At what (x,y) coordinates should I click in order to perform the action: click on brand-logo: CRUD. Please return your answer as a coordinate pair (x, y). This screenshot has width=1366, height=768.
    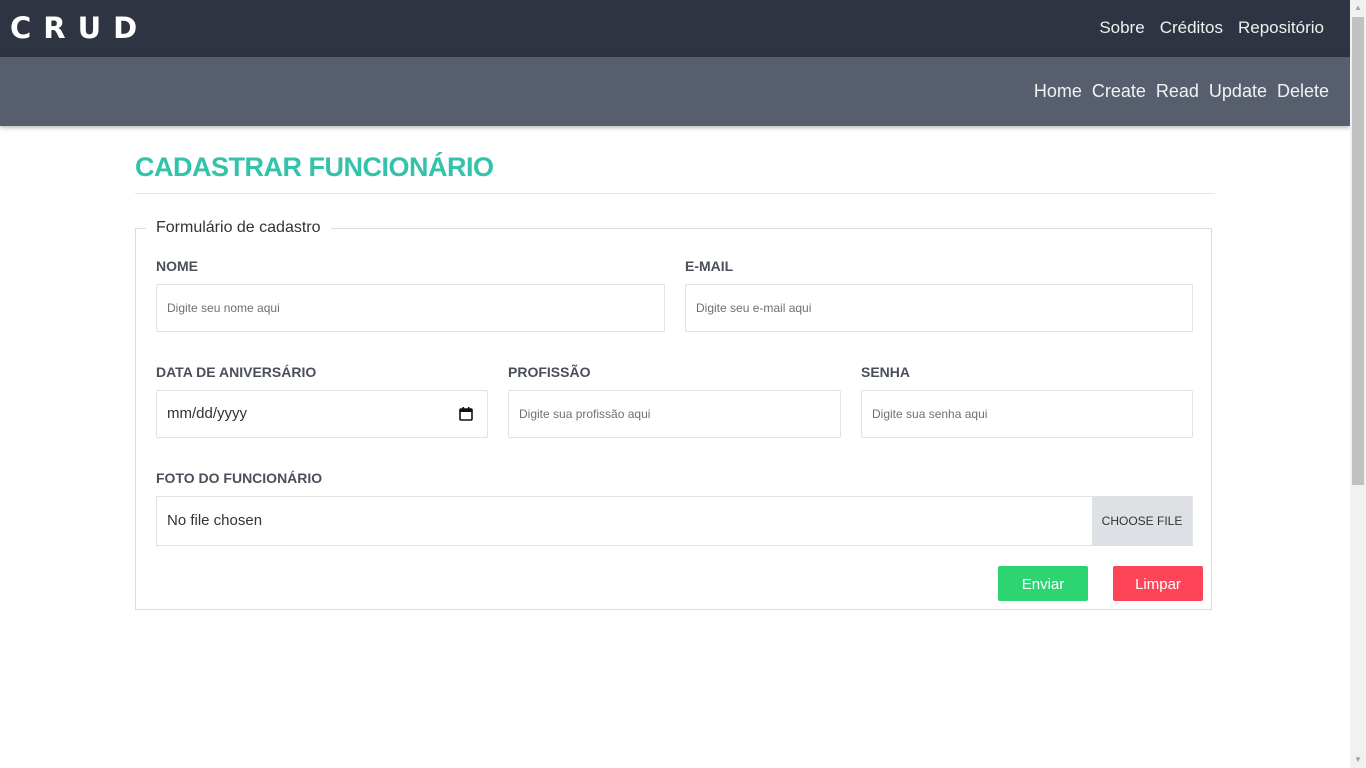
    Looking at the image, I should click on (79, 28).